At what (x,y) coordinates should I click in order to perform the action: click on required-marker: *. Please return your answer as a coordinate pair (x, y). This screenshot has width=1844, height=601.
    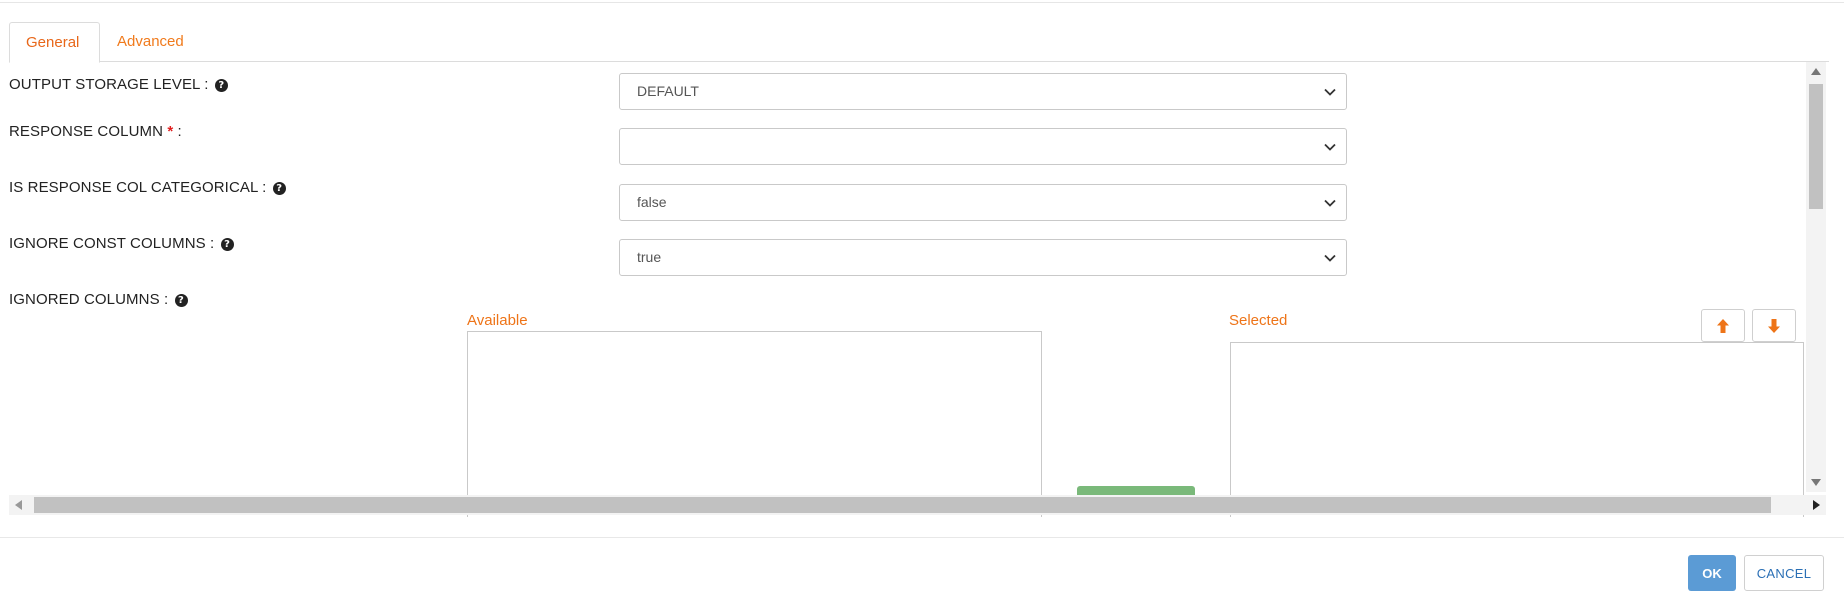
    Looking at the image, I should click on (170, 131).